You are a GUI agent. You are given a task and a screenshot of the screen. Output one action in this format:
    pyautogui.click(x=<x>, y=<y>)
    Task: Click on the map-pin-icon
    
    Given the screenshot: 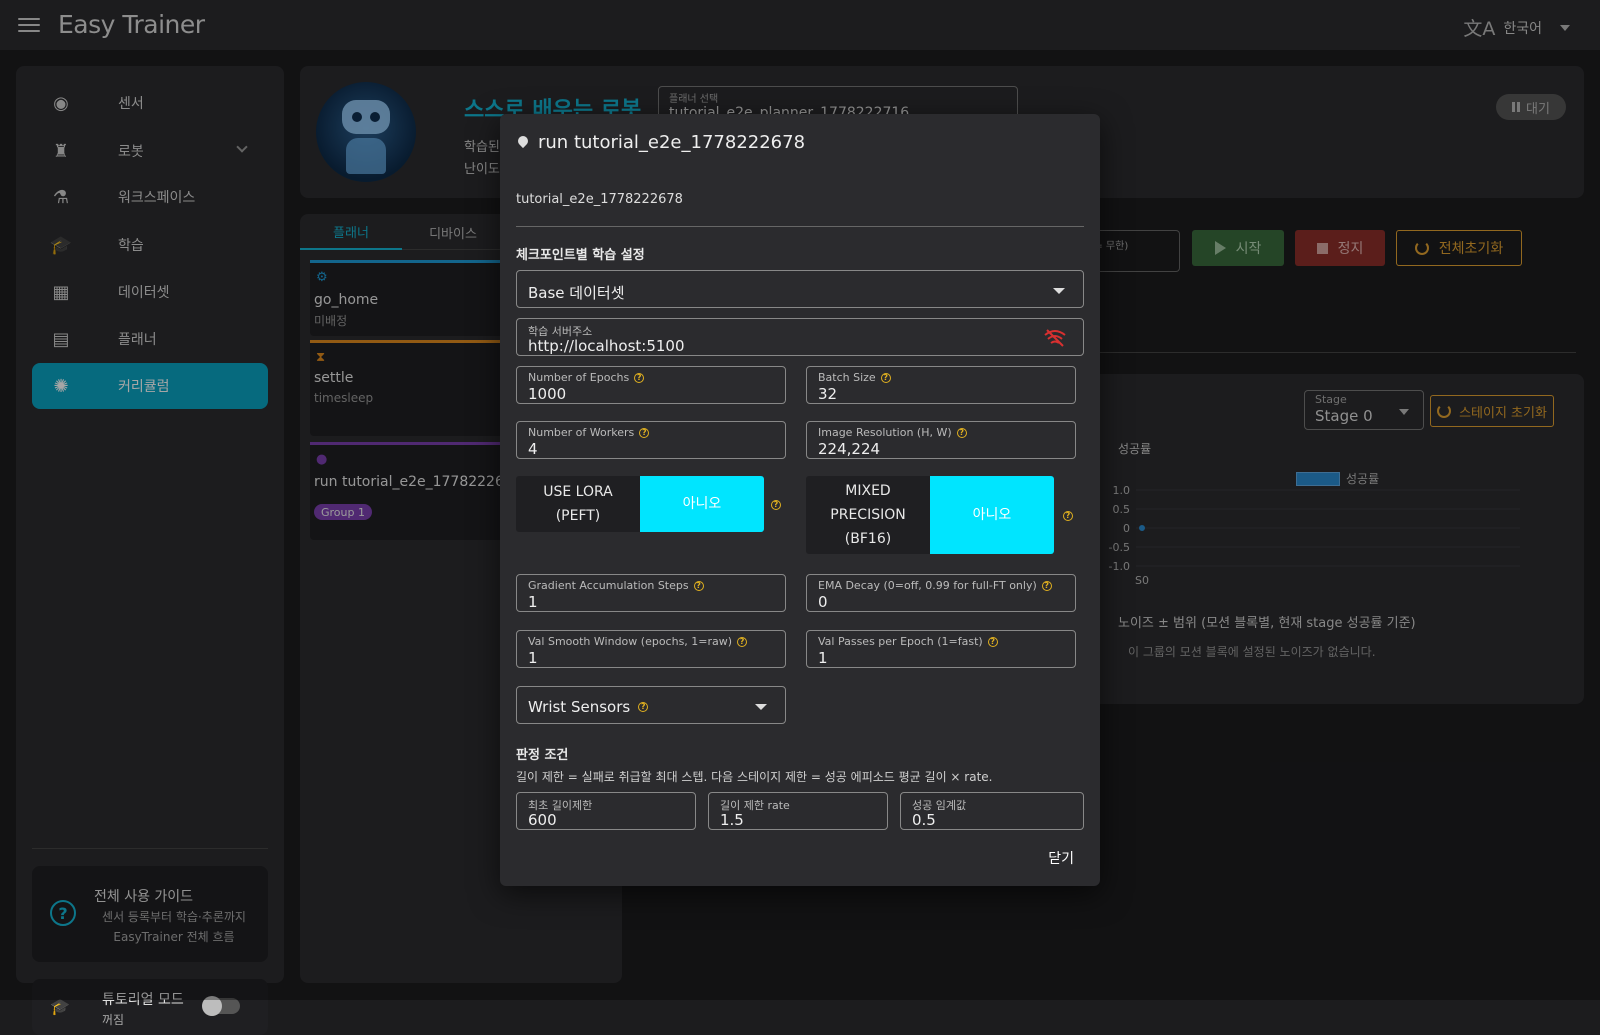 What is the action you would take?
    pyautogui.click(x=523, y=143)
    